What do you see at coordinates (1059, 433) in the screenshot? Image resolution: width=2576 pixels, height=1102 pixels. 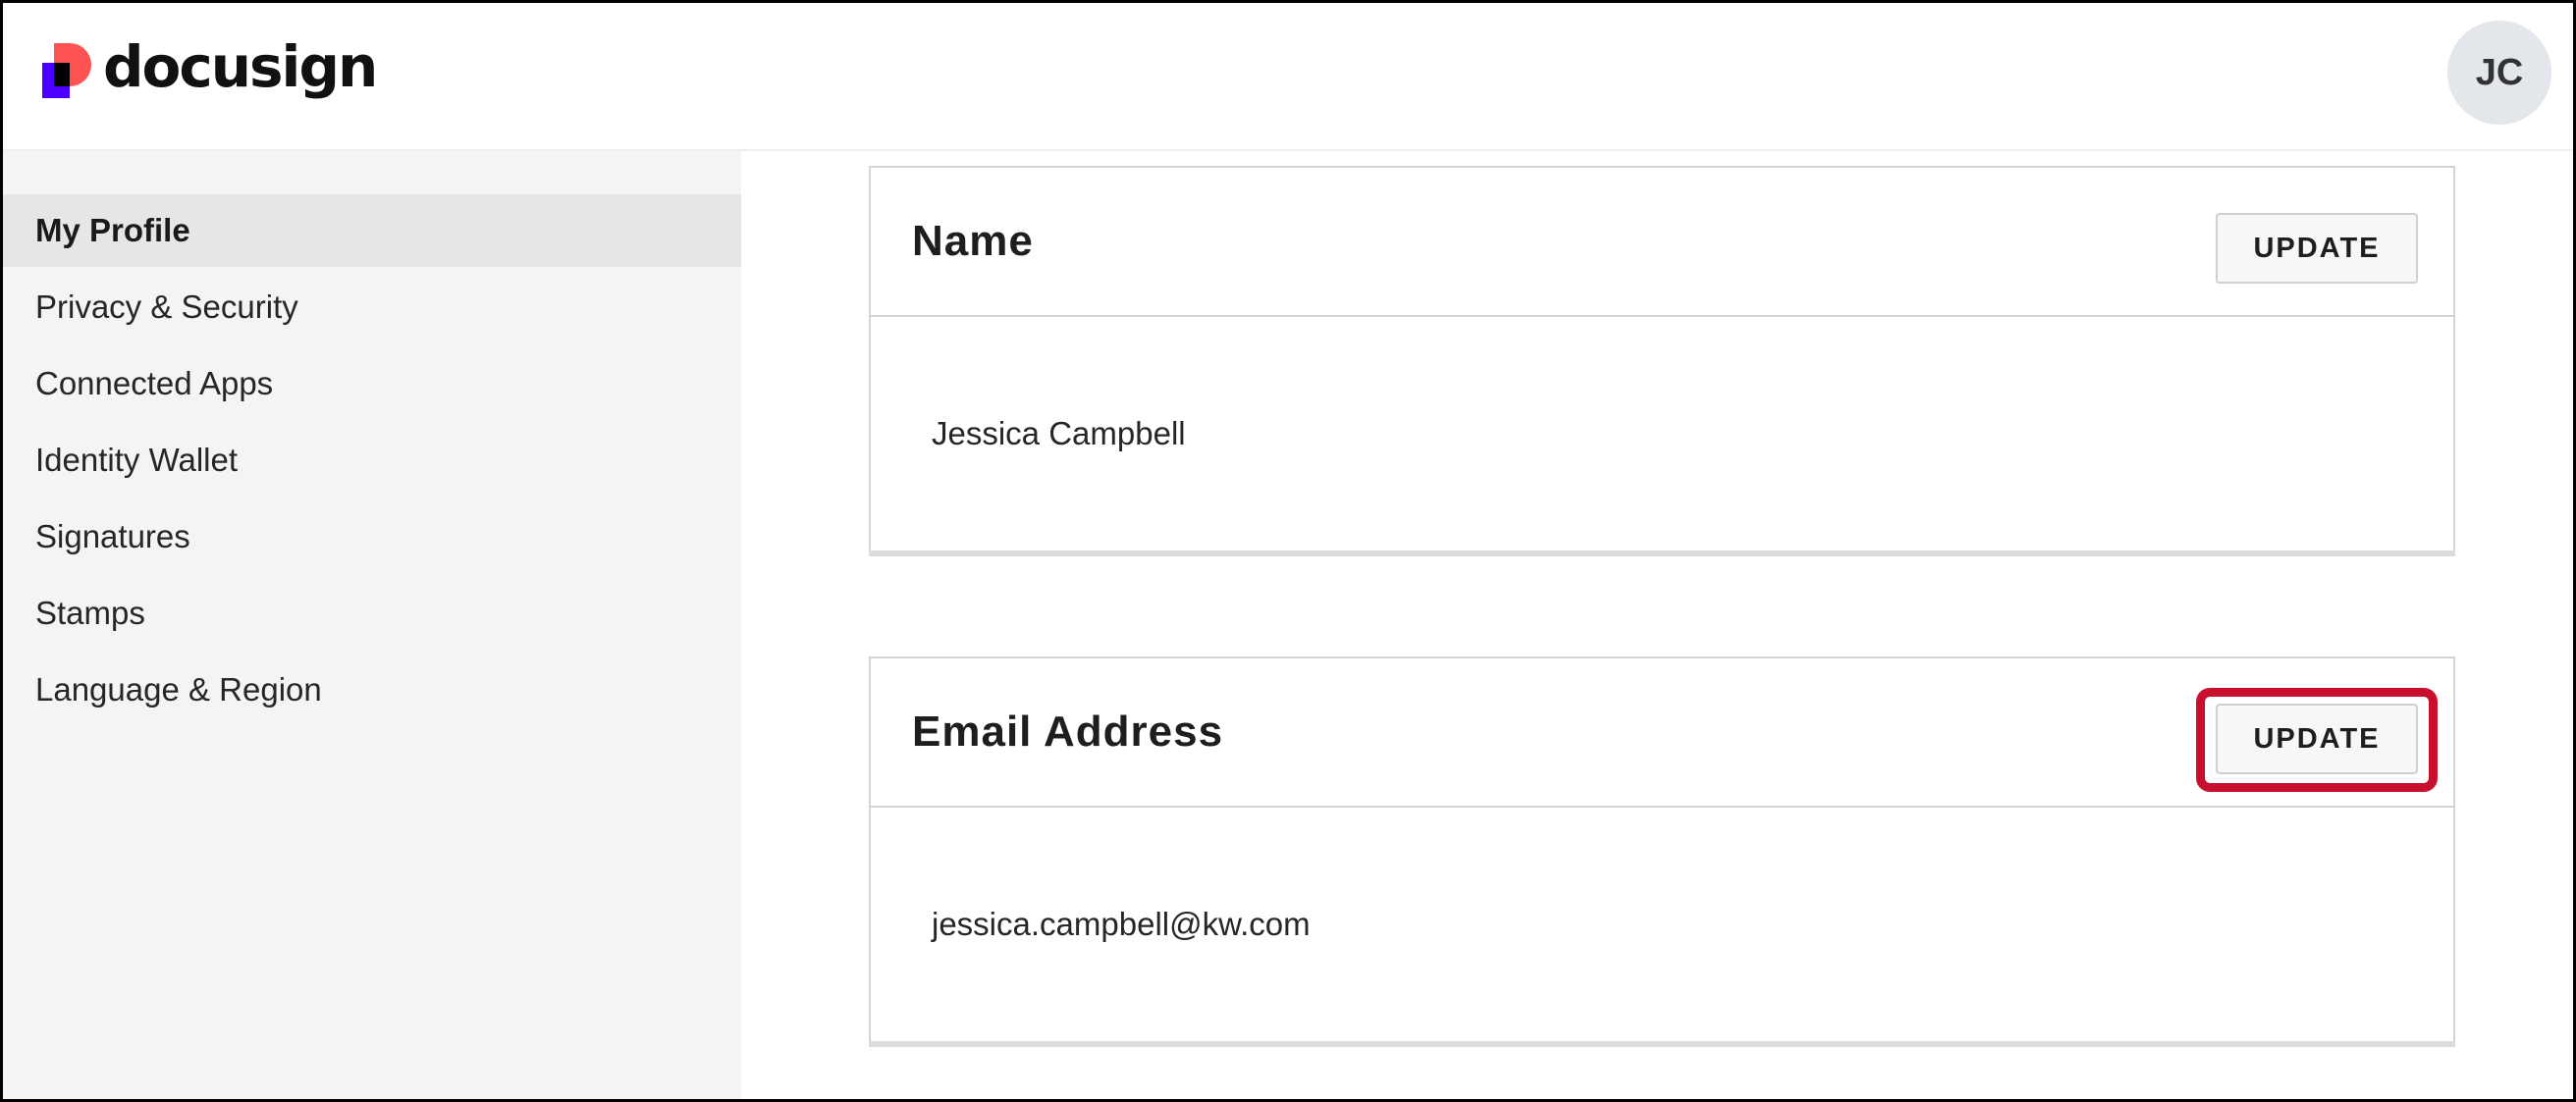 I see `name-value: Jessica Campbell` at bounding box center [1059, 433].